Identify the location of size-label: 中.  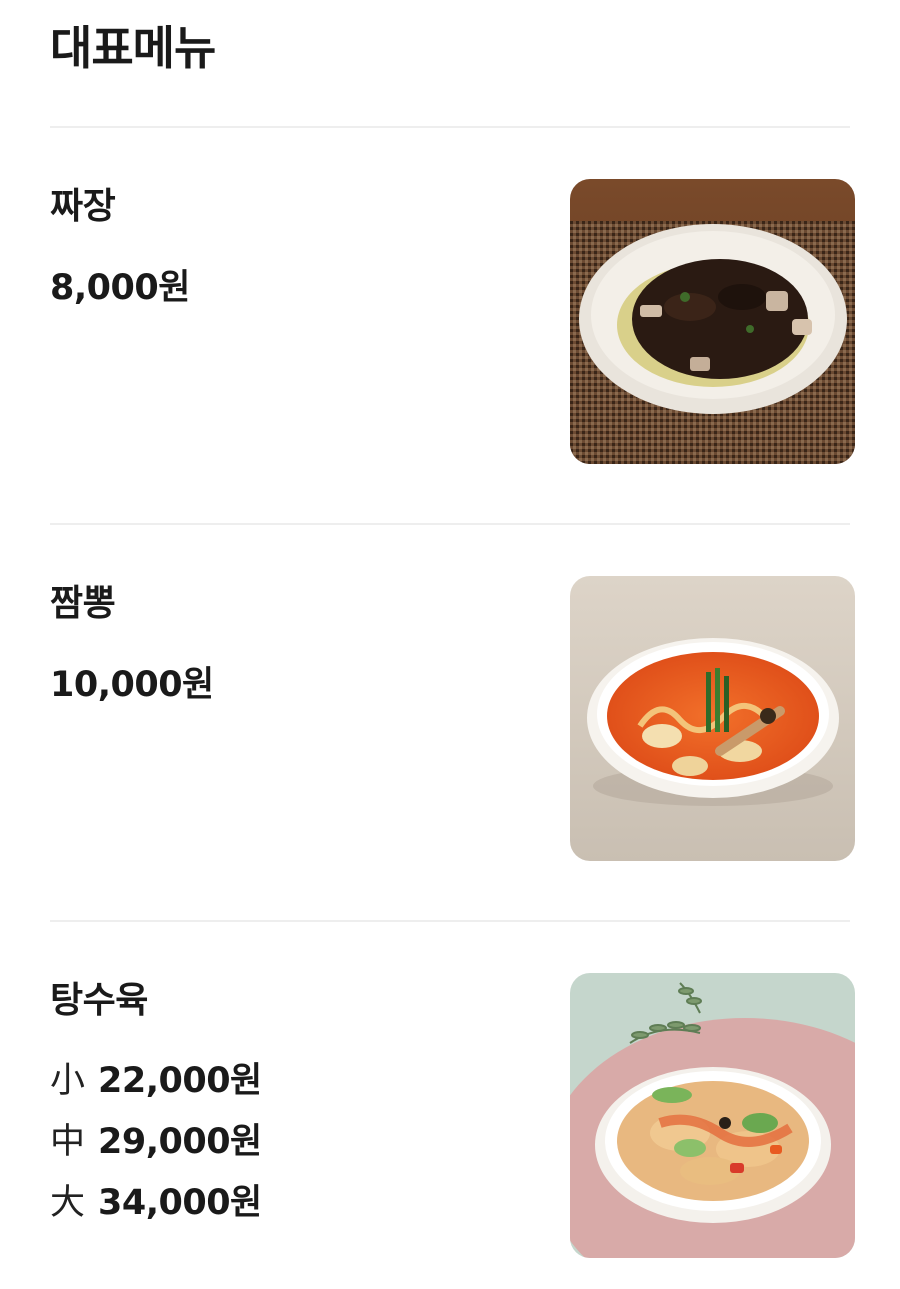
(68, 1142).